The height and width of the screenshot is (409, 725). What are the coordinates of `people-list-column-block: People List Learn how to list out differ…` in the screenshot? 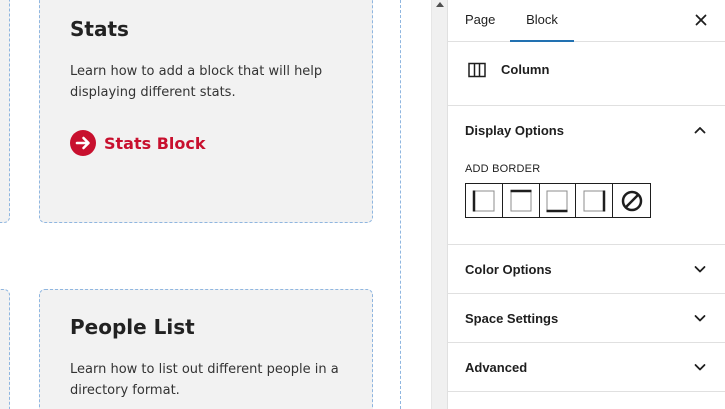 It's located at (206, 349).